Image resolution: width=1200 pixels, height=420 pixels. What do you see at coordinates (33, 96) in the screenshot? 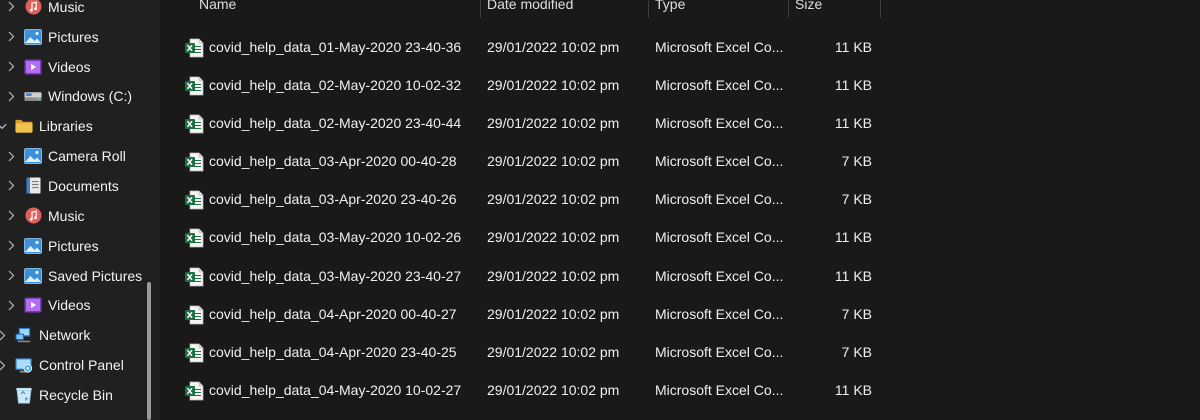
I see `drive-icon` at bounding box center [33, 96].